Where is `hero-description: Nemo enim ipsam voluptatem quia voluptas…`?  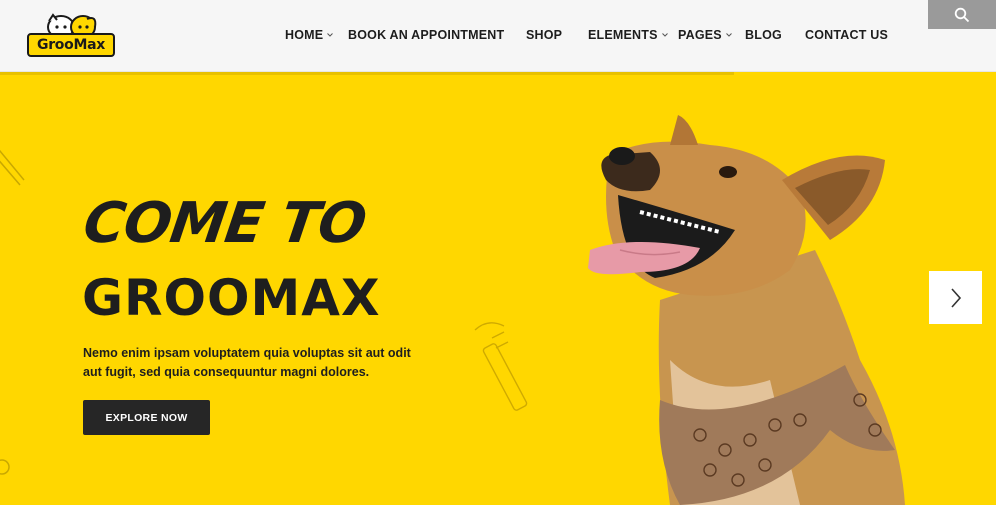 hero-description: Nemo enim ipsam voluptatem quia voluptas… is located at coordinates (247, 362).